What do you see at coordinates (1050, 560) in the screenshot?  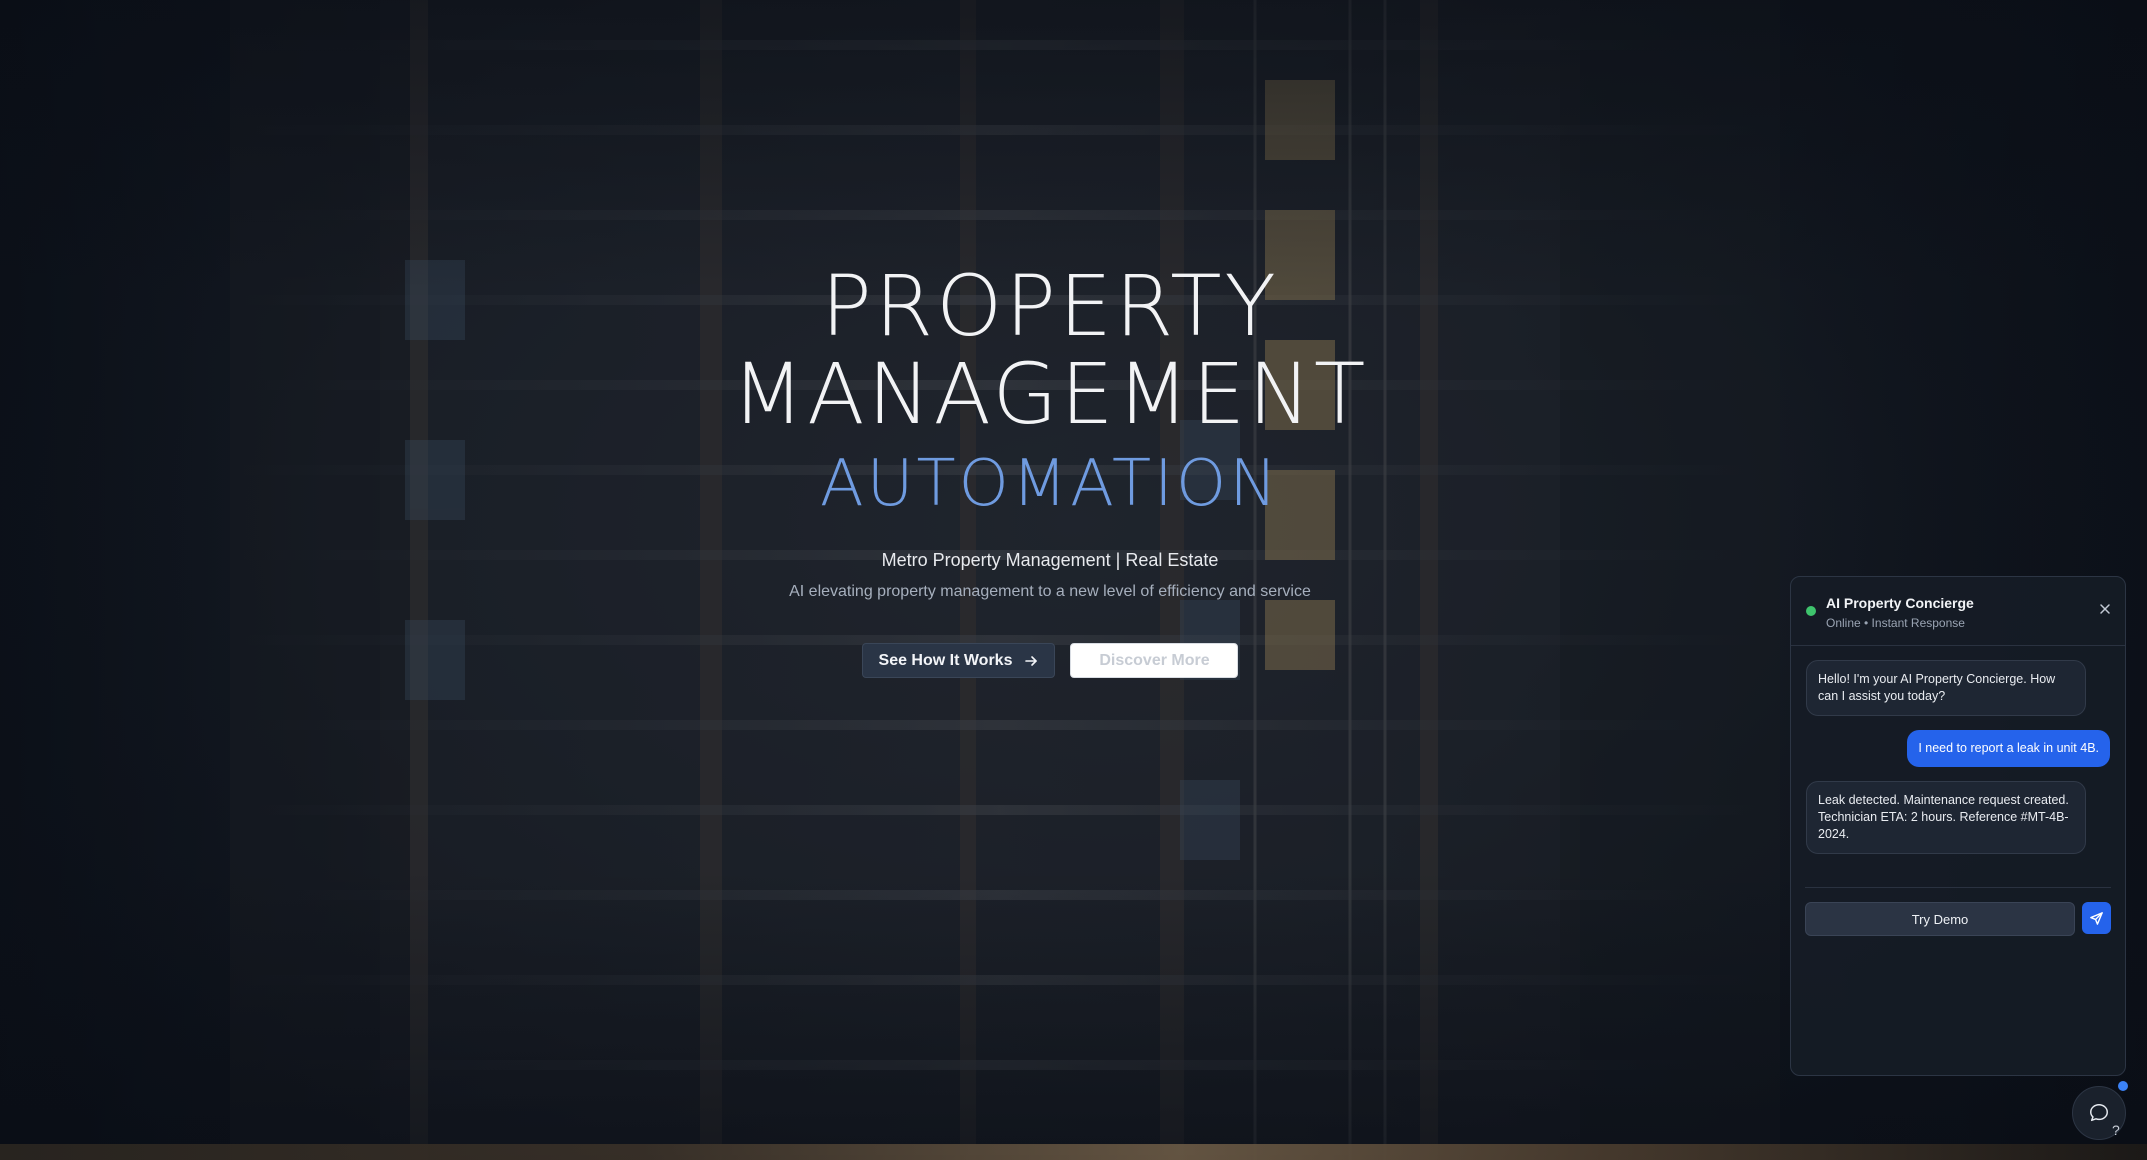 I see `hero-subtitle: Metro Property Management | Real Estate` at bounding box center [1050, 560].